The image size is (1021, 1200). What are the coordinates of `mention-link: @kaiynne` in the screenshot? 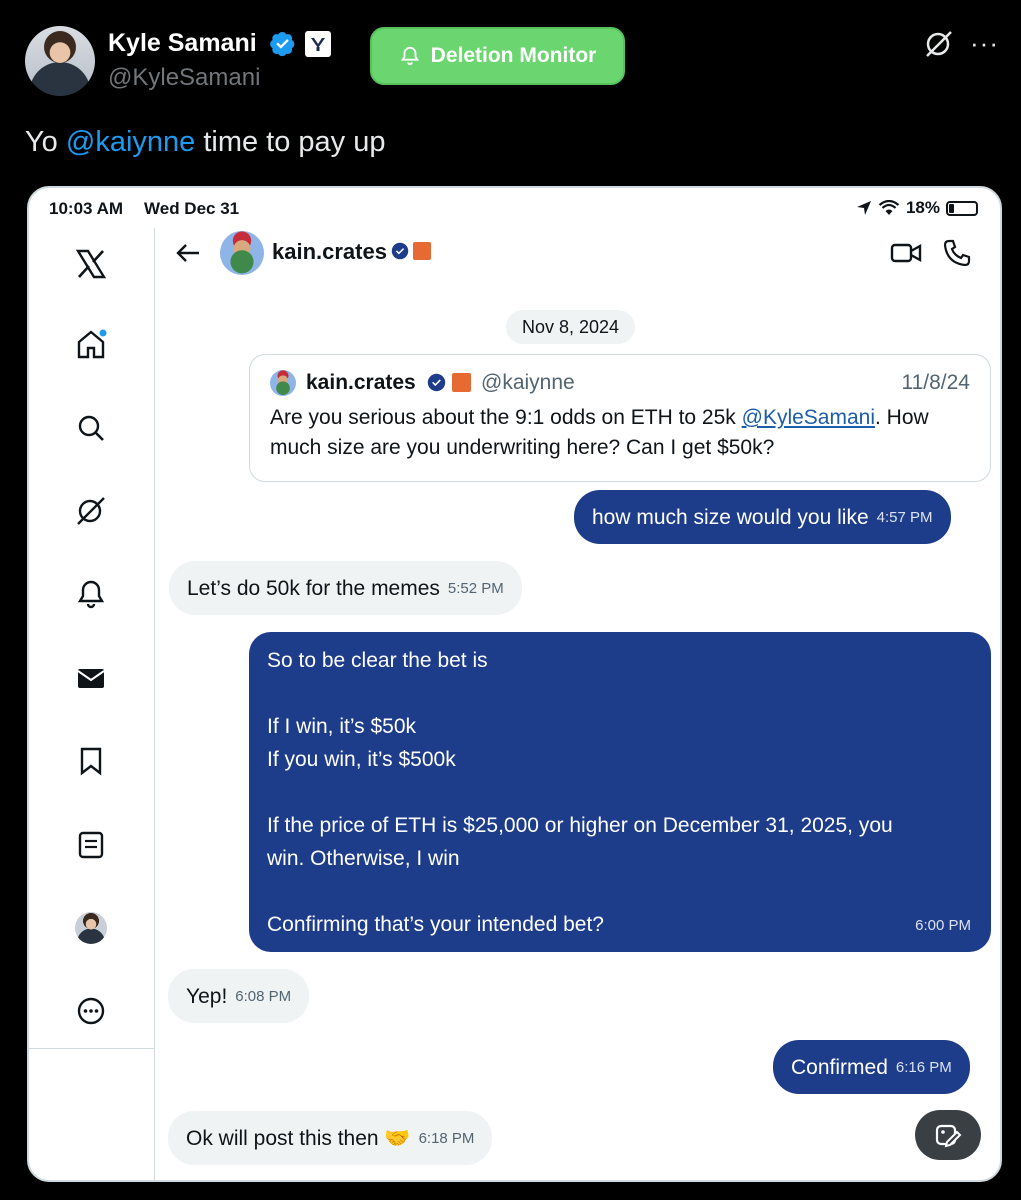 It's located at (130, 142).